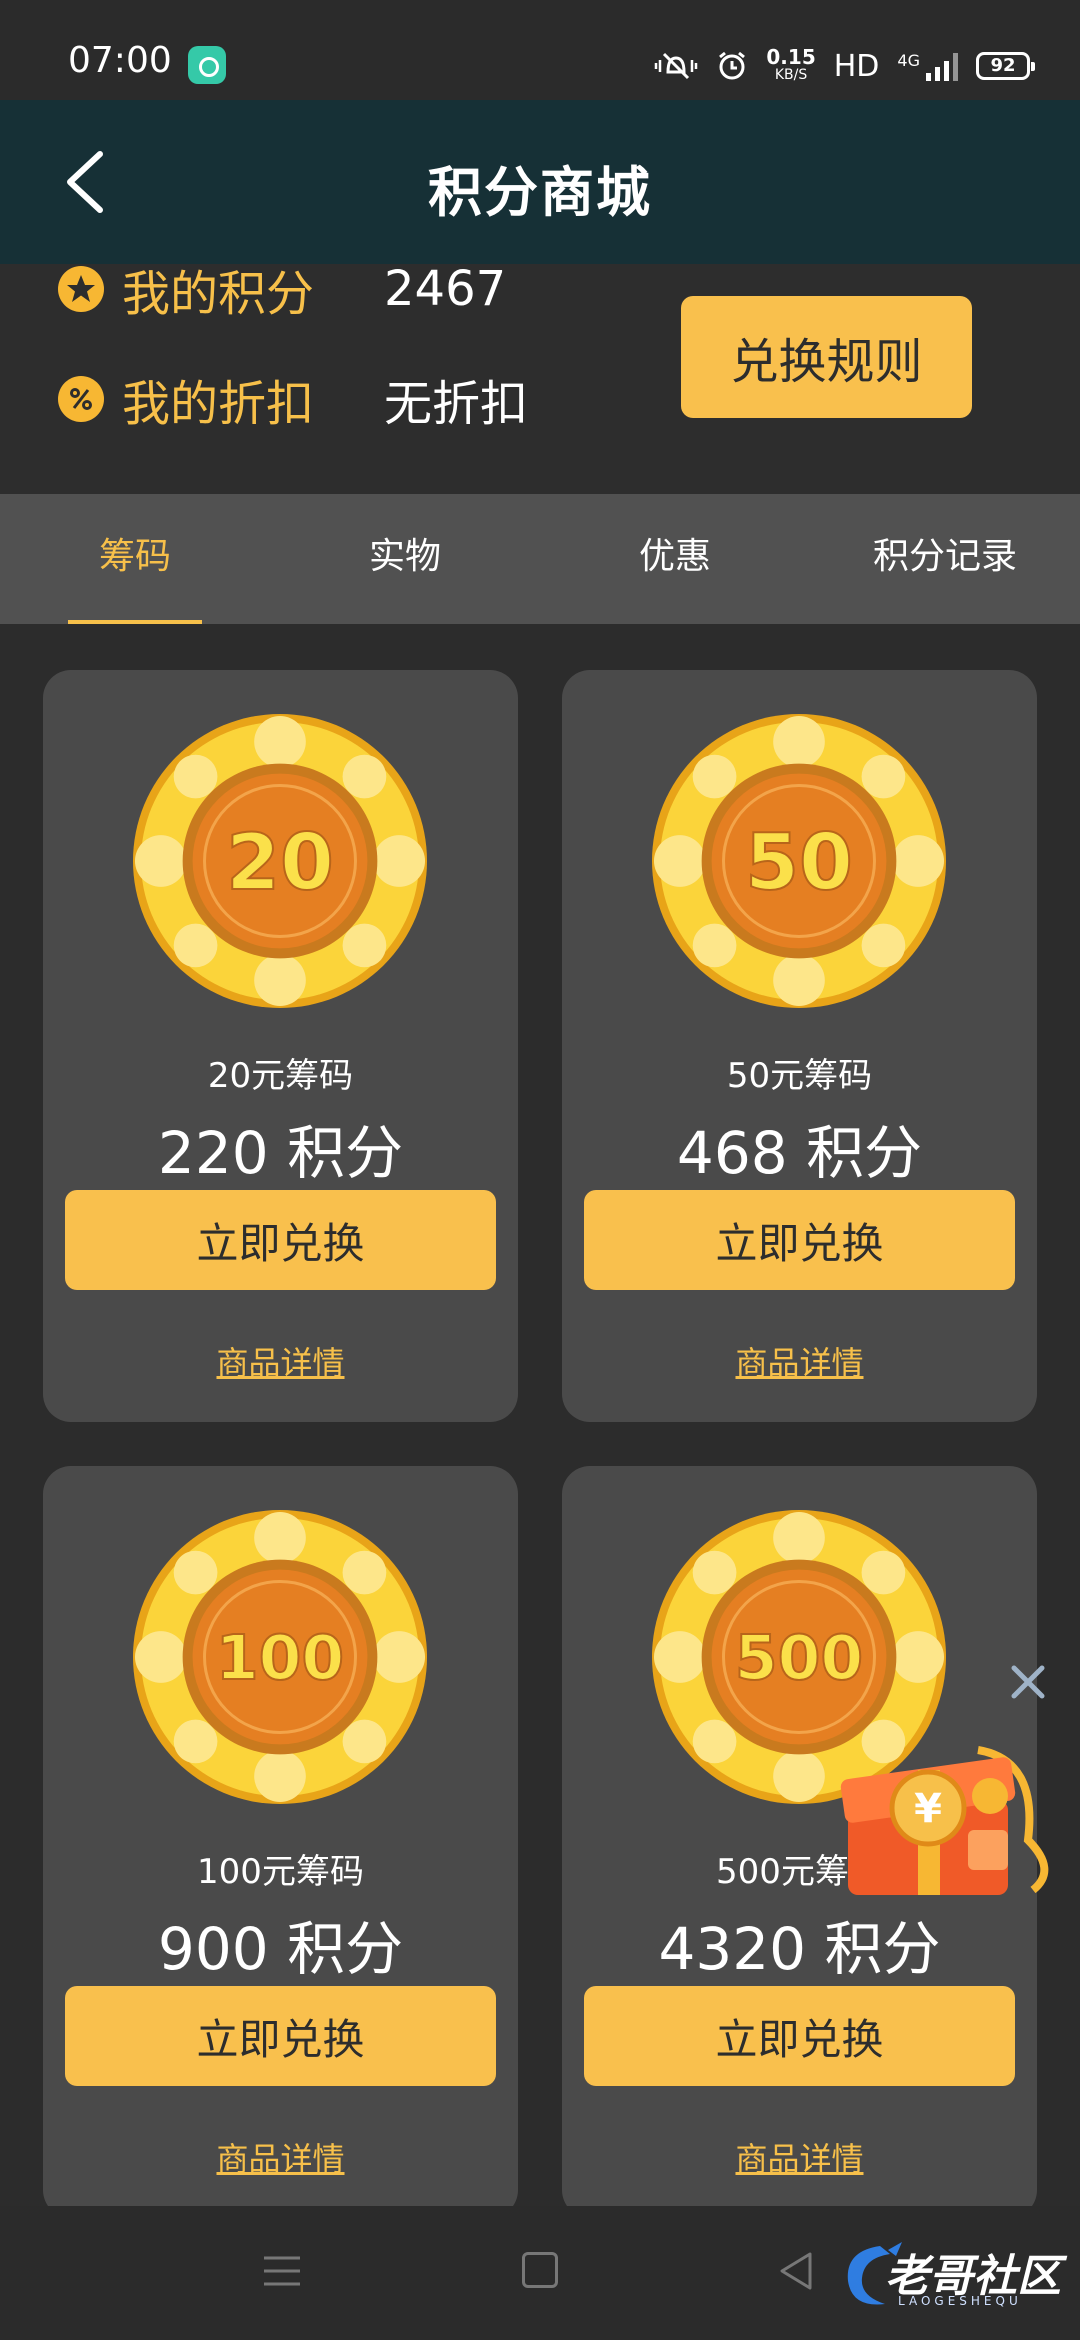  What do you see at coordinates (799, 1658) in the screenshot?
I see `chip-value: 500` at bounding box center [799, 1658].